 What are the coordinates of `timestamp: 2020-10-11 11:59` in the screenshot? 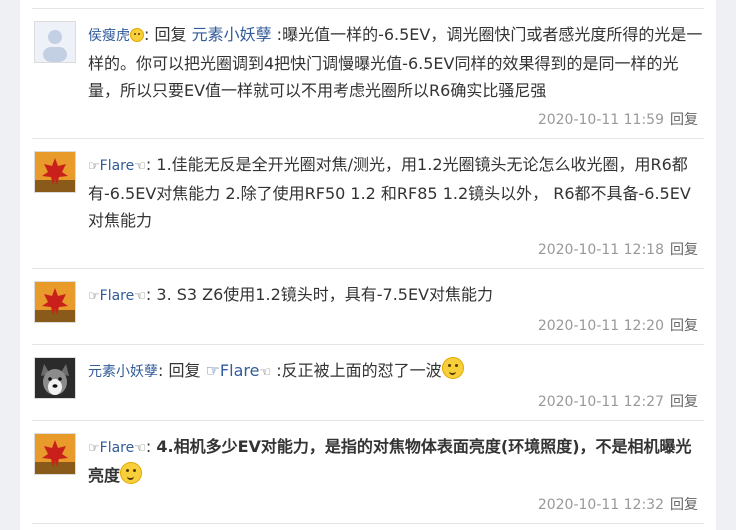 It's located at (600, 120).